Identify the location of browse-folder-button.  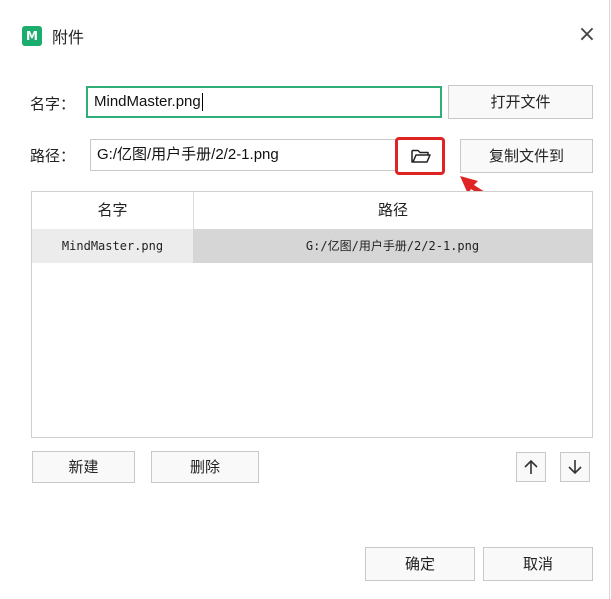
(420, 156).